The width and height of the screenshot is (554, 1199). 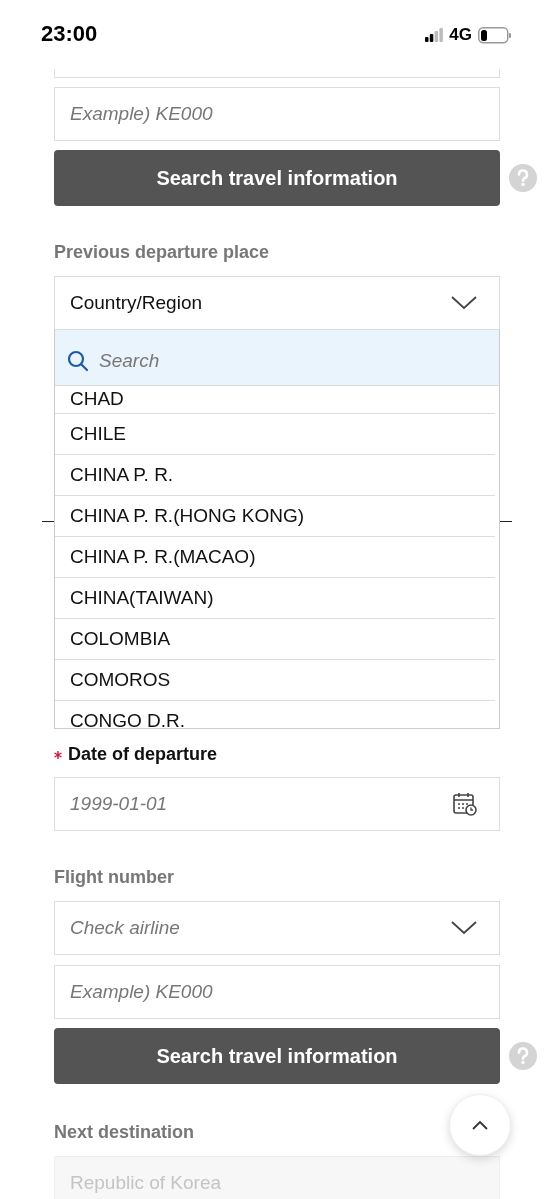 I want to click on country-option: CHINA(TAIWAN), so click(x=275, y=598).